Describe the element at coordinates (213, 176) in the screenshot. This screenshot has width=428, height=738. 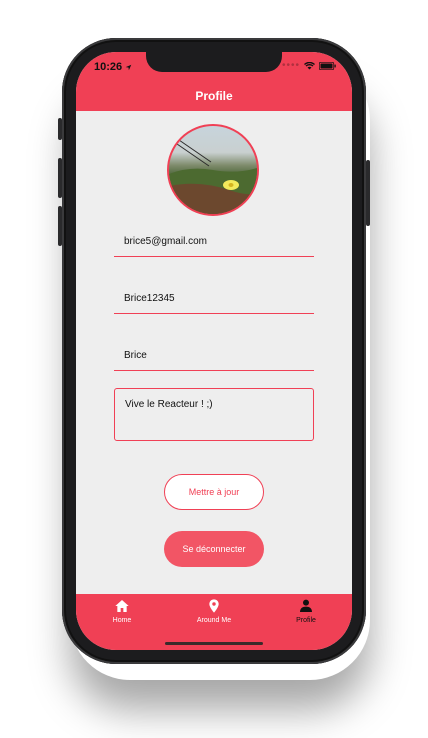
I see `avatar-photo` at that location.